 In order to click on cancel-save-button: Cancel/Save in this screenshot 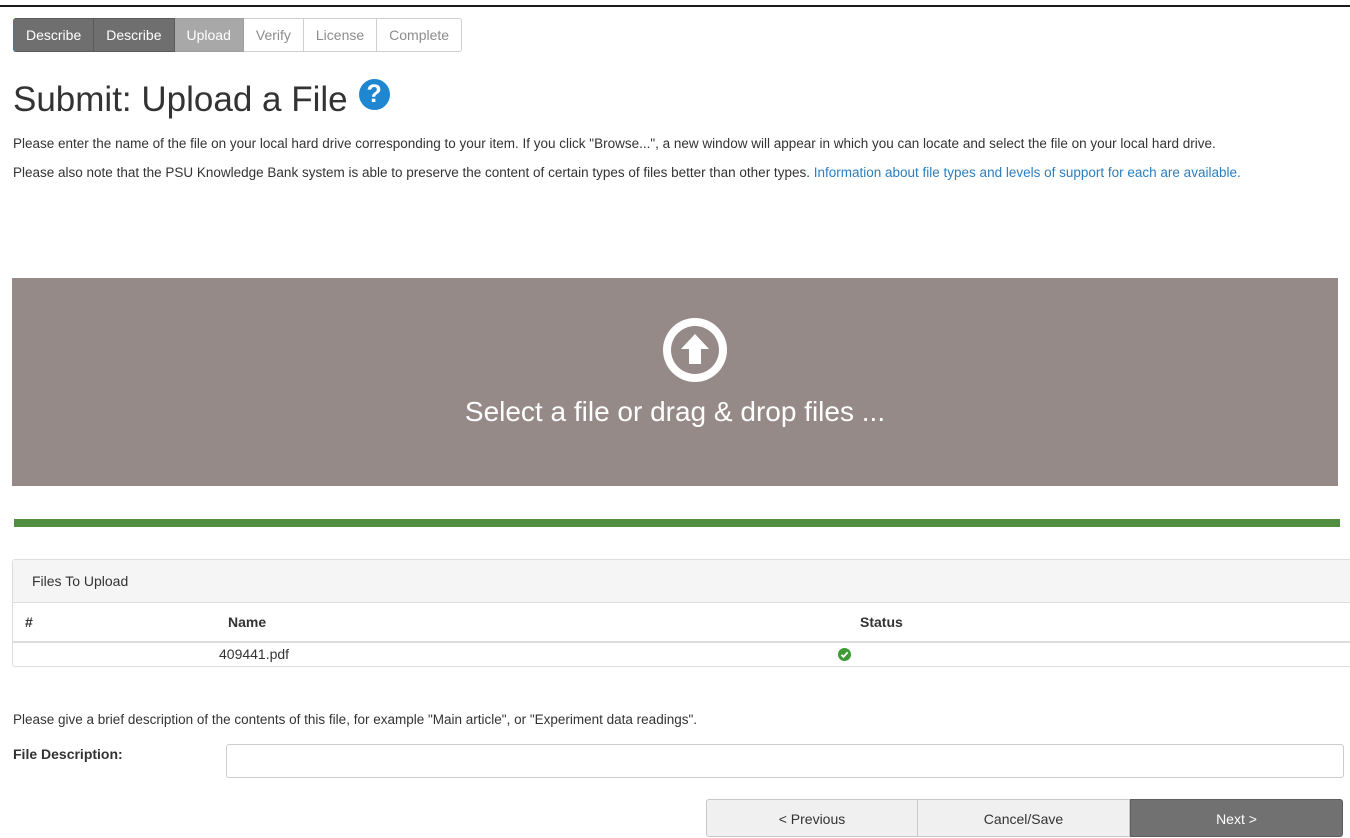, I will do `click(1024, 818)`.